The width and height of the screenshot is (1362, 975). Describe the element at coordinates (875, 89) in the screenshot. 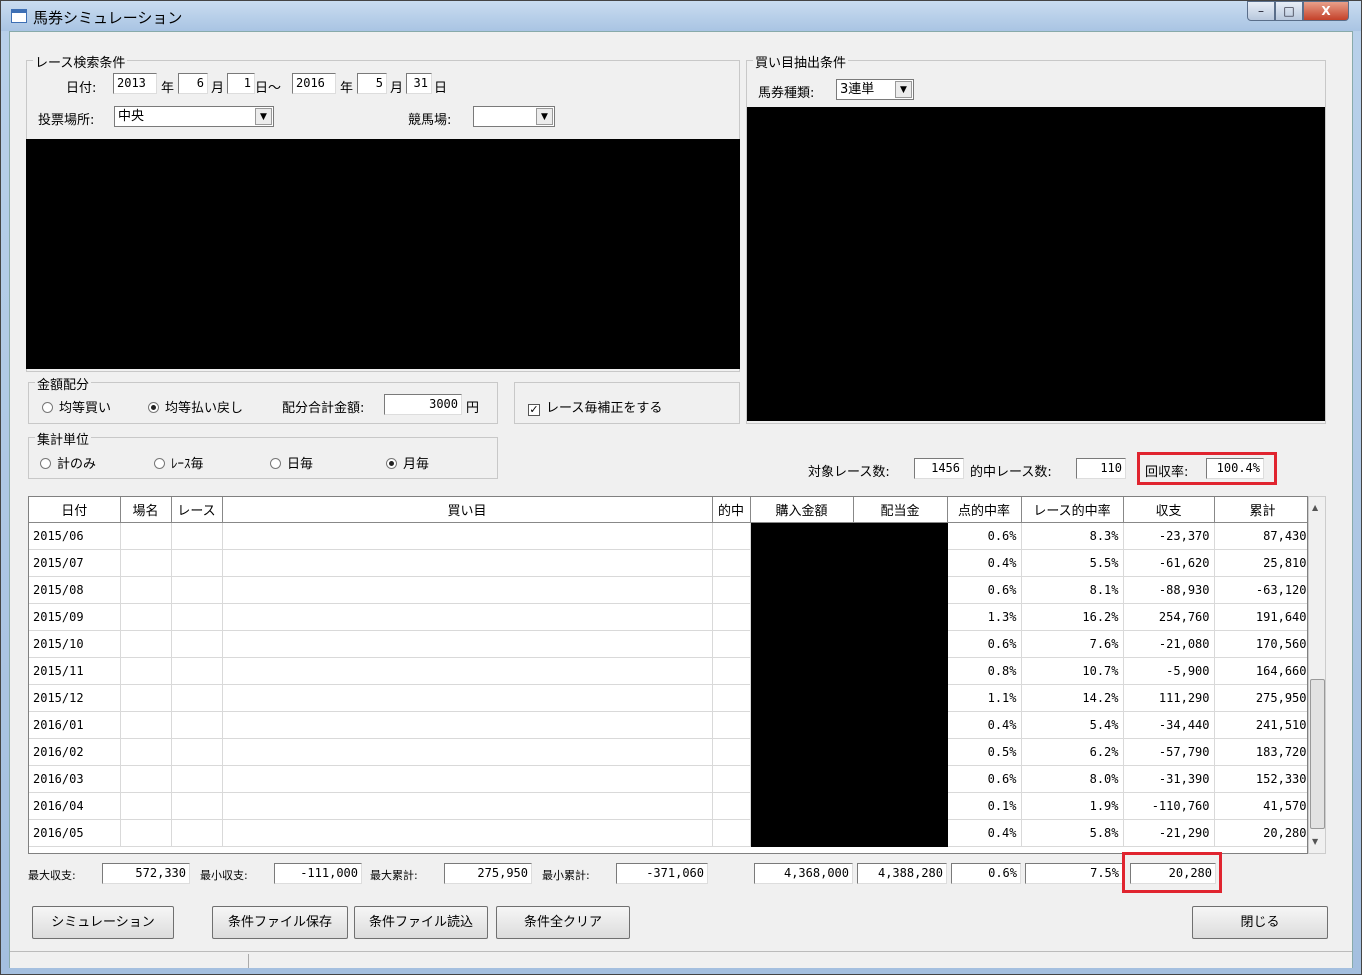

I see `bet-type-select: 3連単 ▼` at that location.